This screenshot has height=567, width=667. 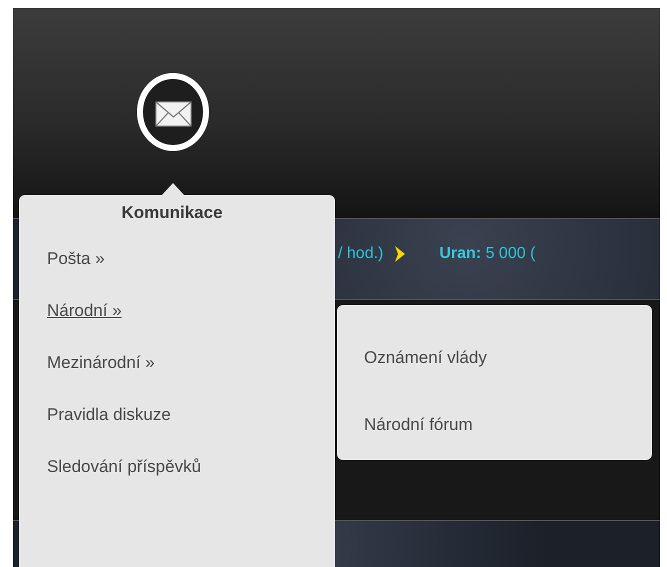 I want to click on resource-amount: Uran: 5 000 (, so click(x=487, y=254).